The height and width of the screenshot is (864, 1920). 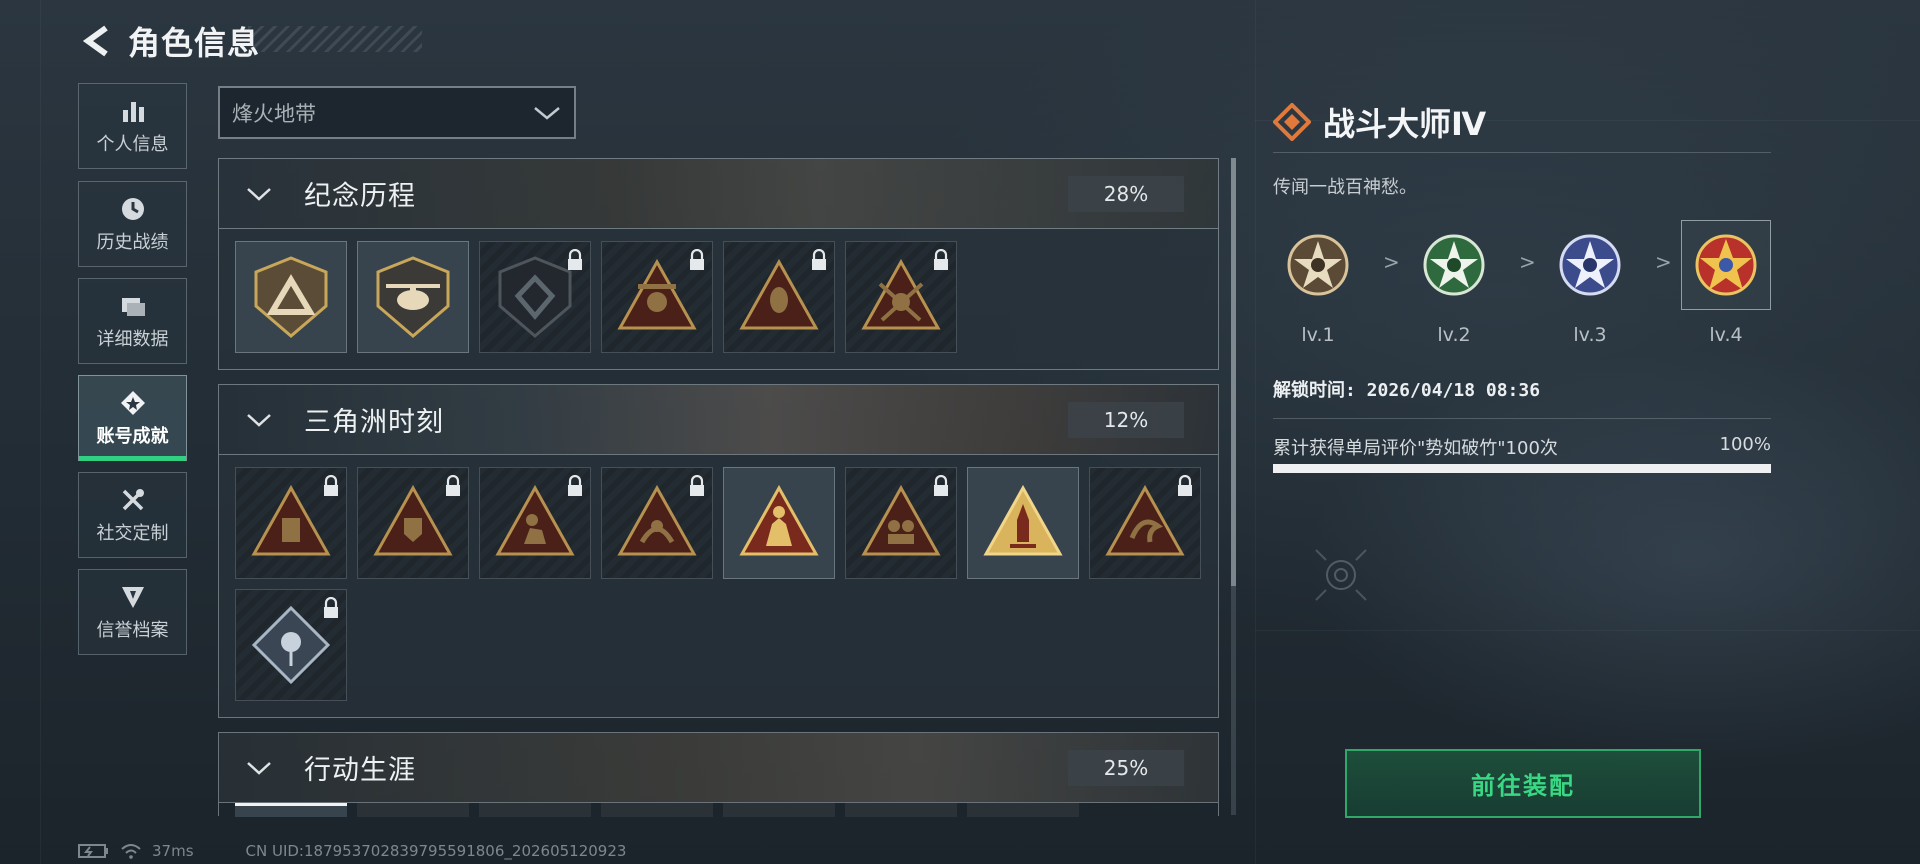 I want to click on progress-percent: 100%, so click(x=1745, y=444).